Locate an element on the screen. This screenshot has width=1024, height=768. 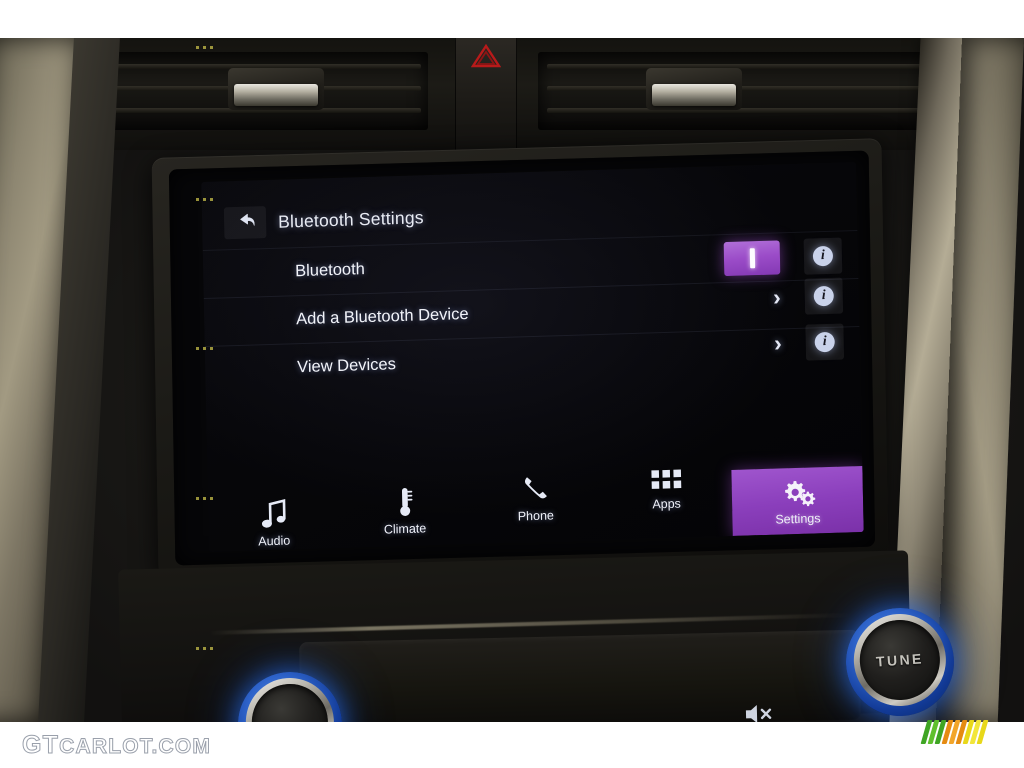
nav-item-climate: Climate is located at coordinates (404, 504).